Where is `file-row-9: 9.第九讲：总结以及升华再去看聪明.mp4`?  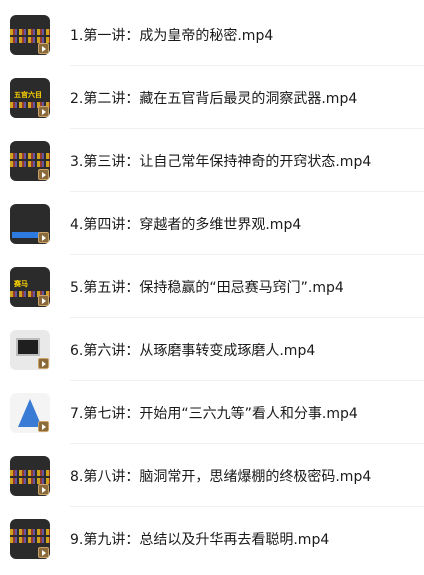 file-row-9: 9.第九讲：总结以及升华再去看聪明.mp4 is located at coordinates (212, 539).